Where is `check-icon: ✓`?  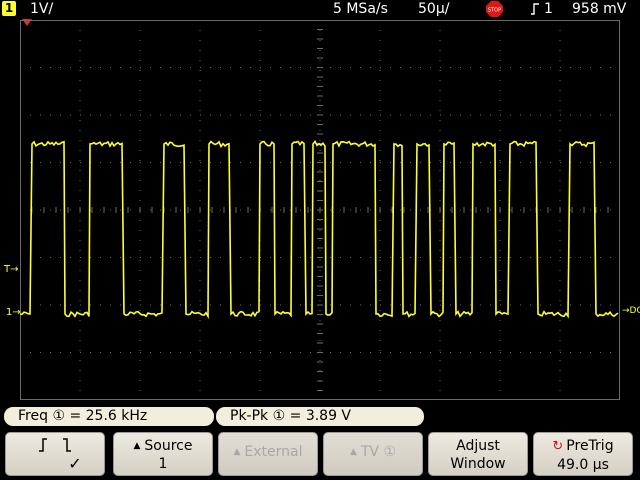
check-icon: ✓ is located at coordinates (75, 463).